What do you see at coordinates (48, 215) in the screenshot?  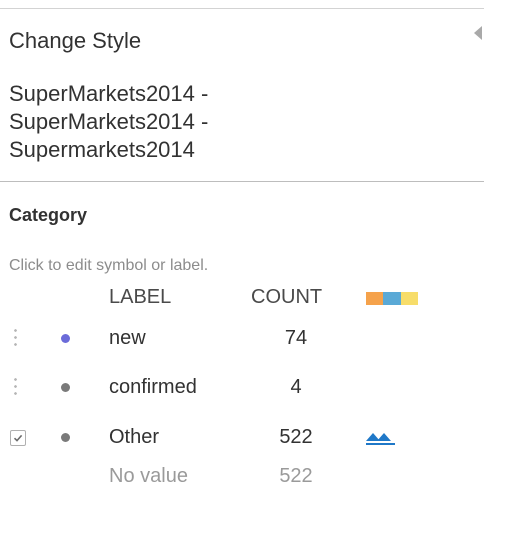 I see `category-heading: Category` at bounding box center [48, 215].